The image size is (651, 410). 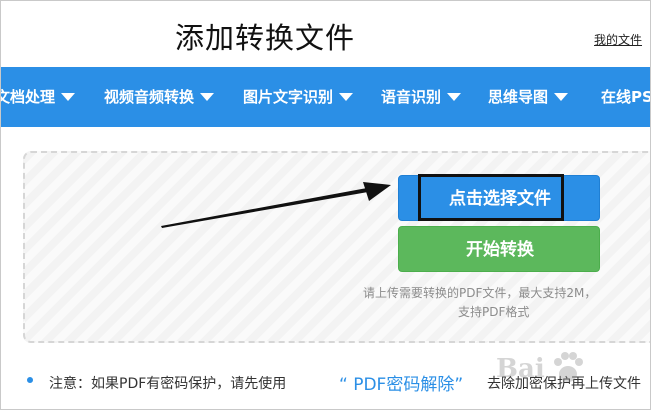 I want to click on page-title: 添加转换文件, so click(x=265, y=38).